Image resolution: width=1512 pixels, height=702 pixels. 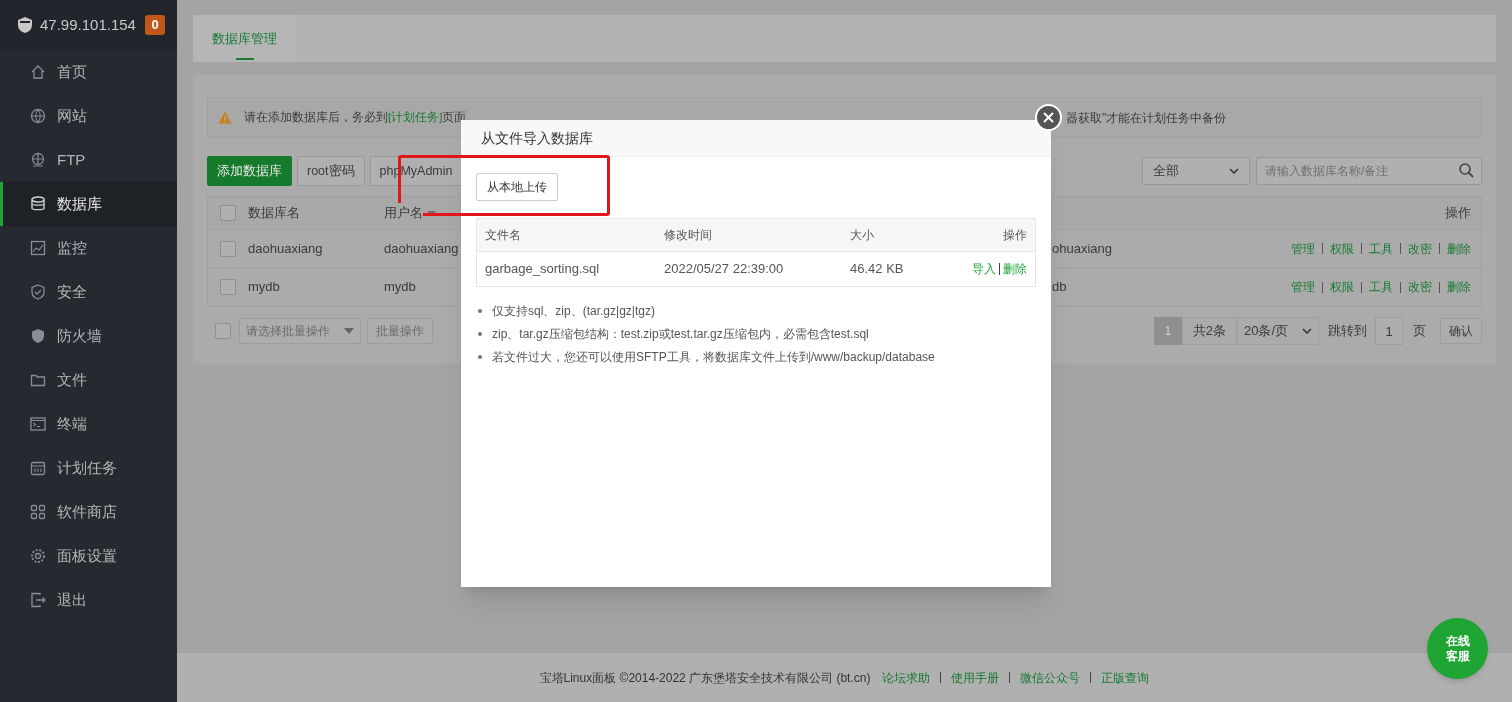 What do you see at coordinates (88, 336) in the screenshot?
I see `sidebar-item: 防火墙` at bounding box center [88, 336].